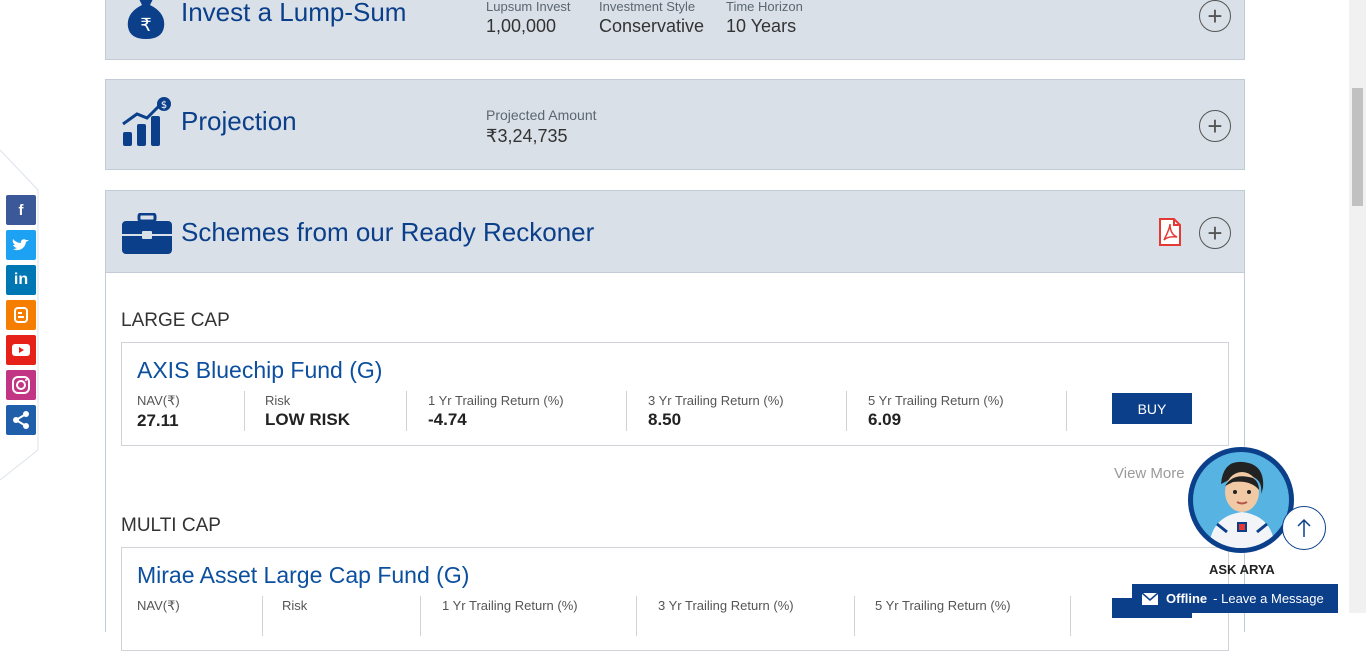 This screenshot has height=651, width=1366. Describe the element at coordinates (1268, 598) in the screenshot. I see `offline-text: - Leave a Message` at that location.